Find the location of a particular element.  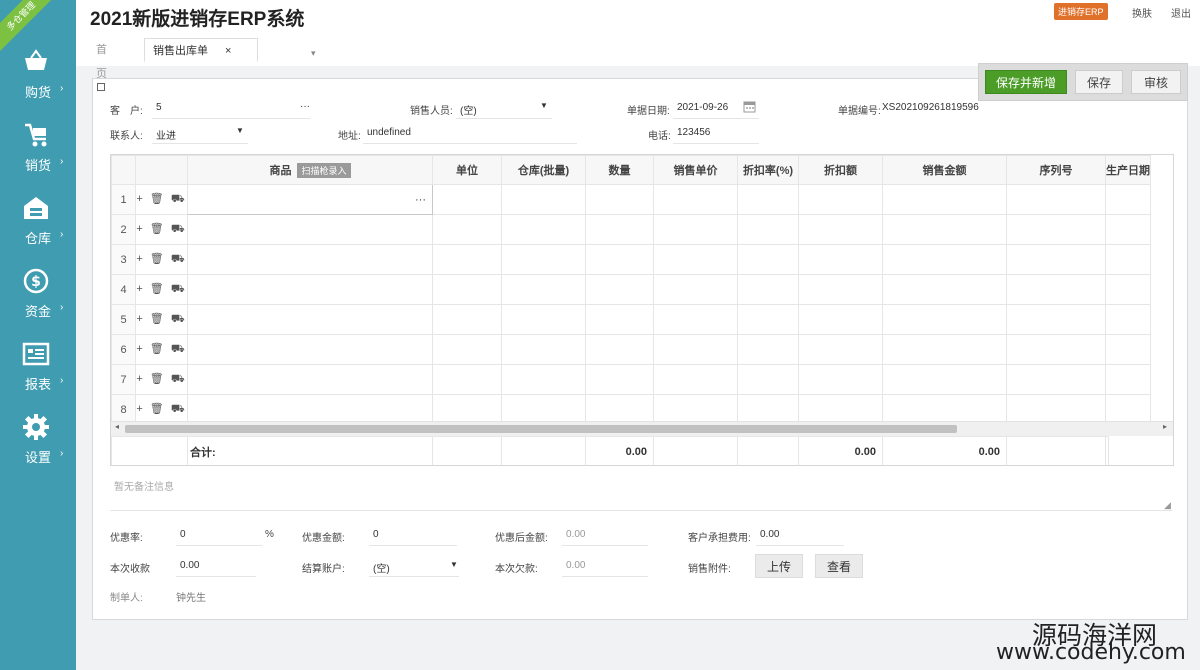

nav-purchase: 购货 › is located at coordinates (38, 81).